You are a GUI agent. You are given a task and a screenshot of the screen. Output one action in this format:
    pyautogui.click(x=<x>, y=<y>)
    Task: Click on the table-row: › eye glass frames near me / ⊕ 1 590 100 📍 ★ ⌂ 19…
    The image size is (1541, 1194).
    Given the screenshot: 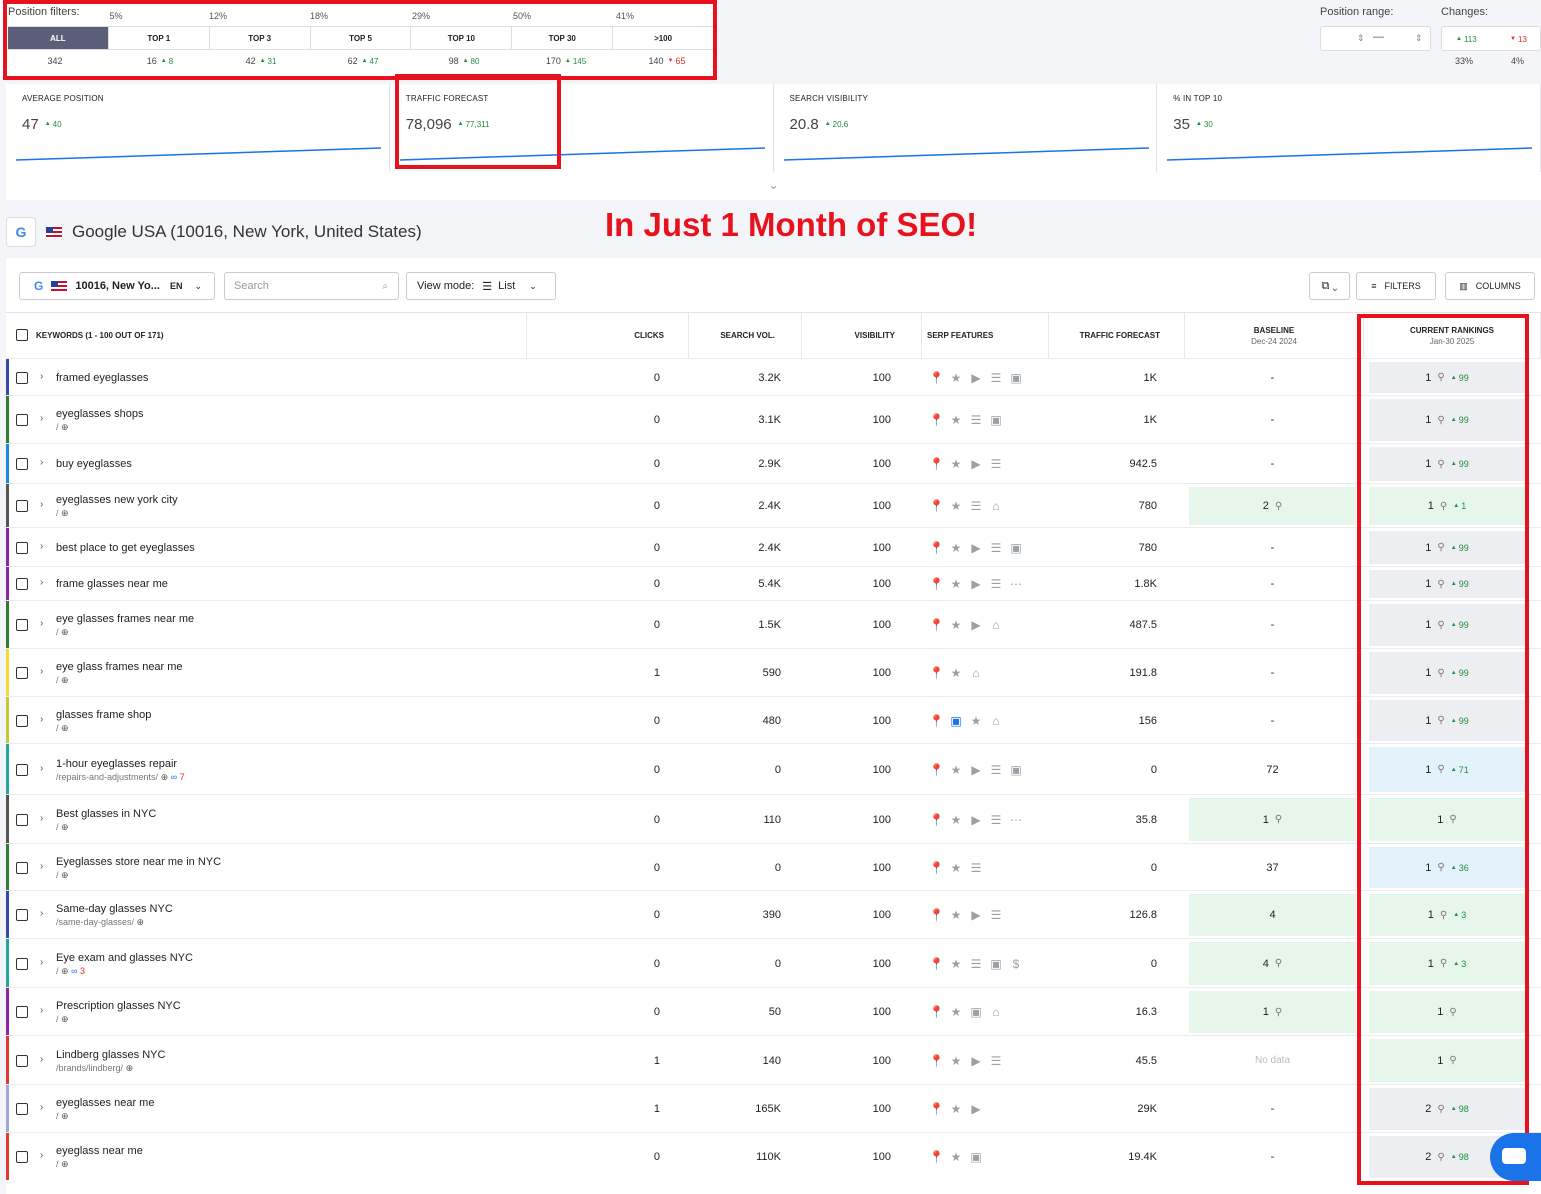 What is the action you would take?
    pyautogui.click(x=773, y=672)
    